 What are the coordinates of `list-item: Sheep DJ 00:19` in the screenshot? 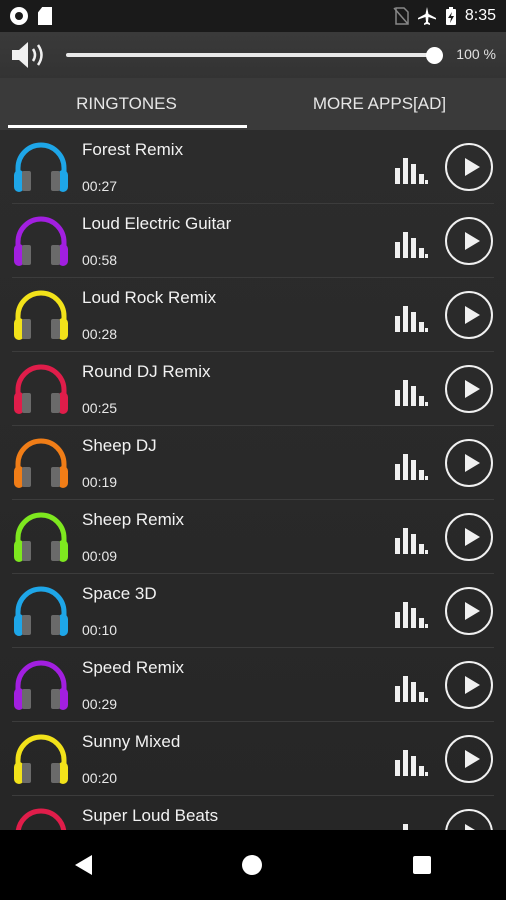 It's located at (253, 463).